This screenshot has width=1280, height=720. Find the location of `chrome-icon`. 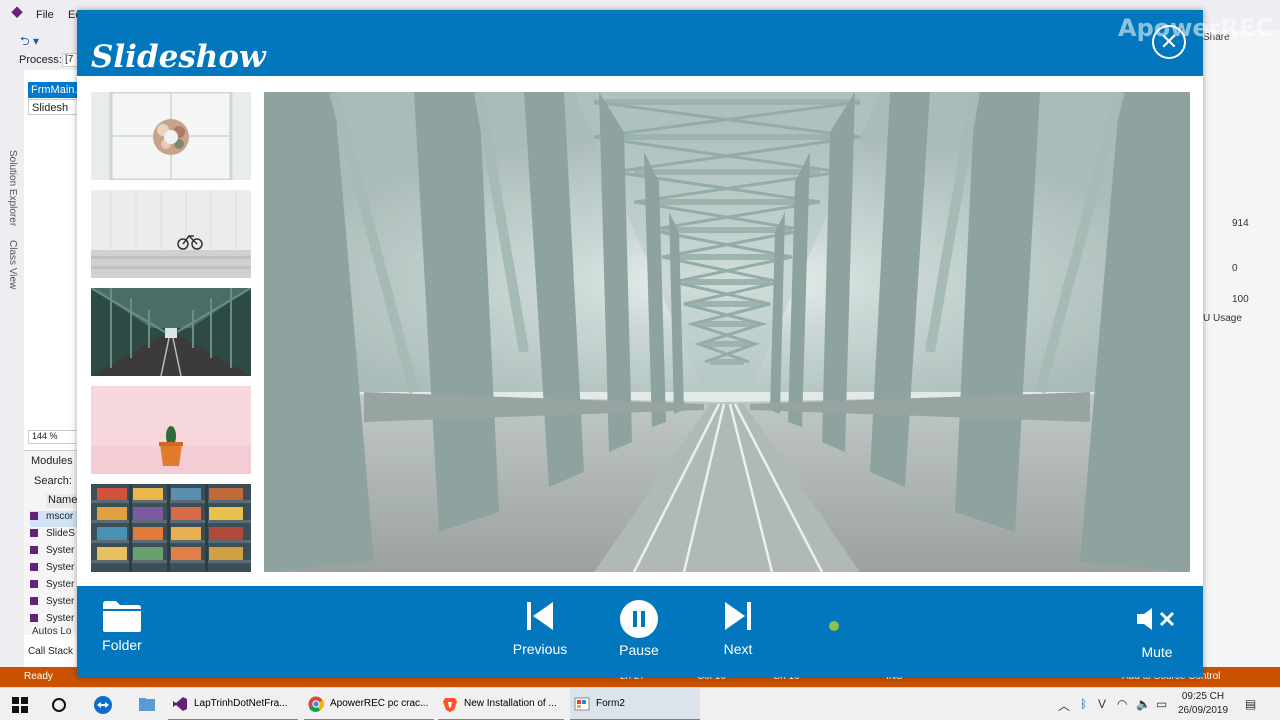

chrome-icon is located at coordinates (316, 704).